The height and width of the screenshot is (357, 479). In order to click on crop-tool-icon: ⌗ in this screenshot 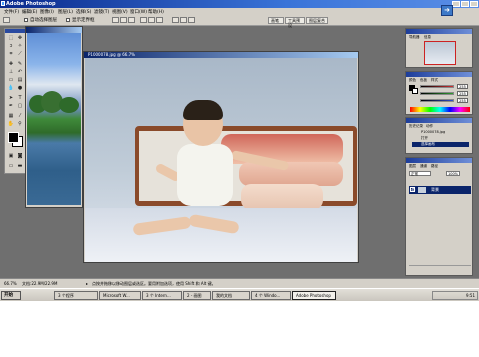, I will do `click(11, 54)`.